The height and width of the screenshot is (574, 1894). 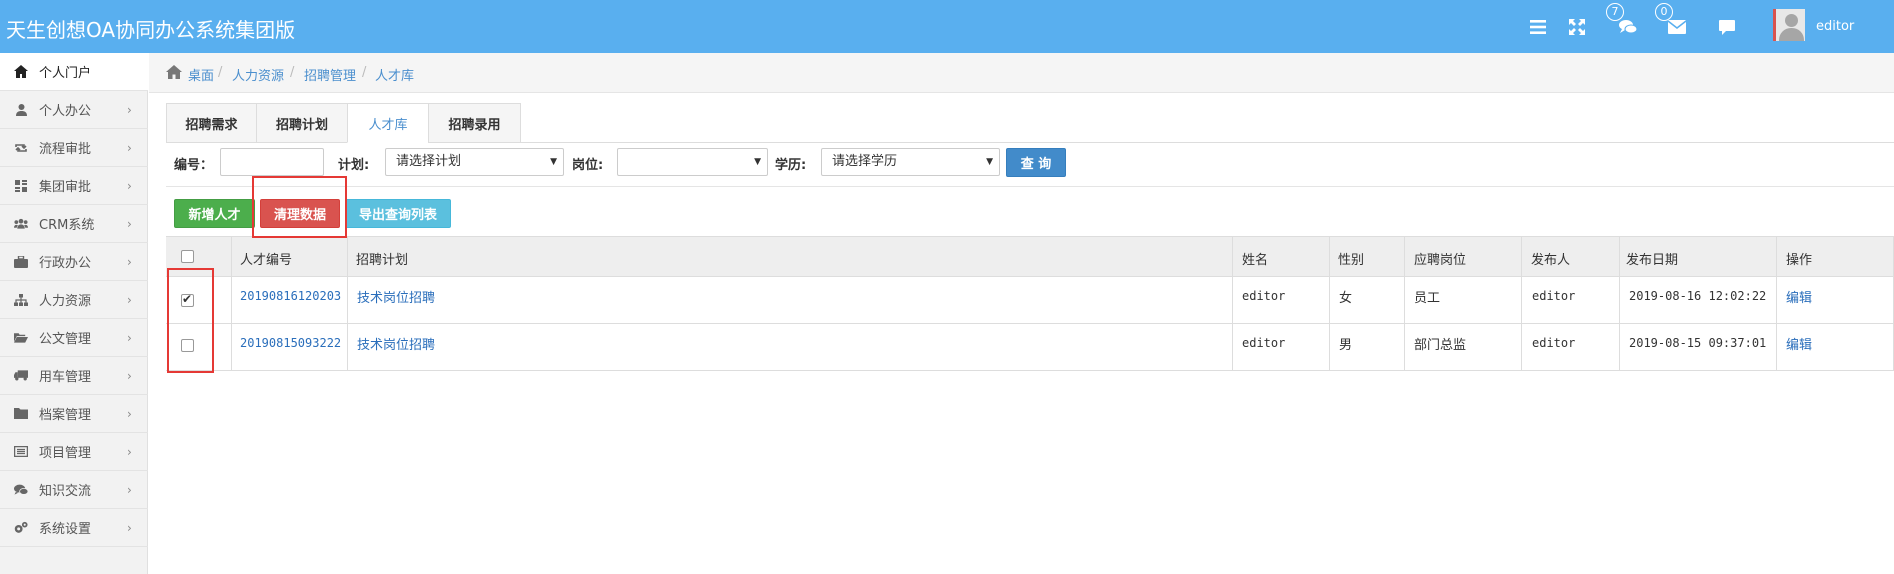 What do you see at coordinates (398, 213) in the screenshot?
I see `export-list-button: 导出查询列表` at bounding box center [398, 213].